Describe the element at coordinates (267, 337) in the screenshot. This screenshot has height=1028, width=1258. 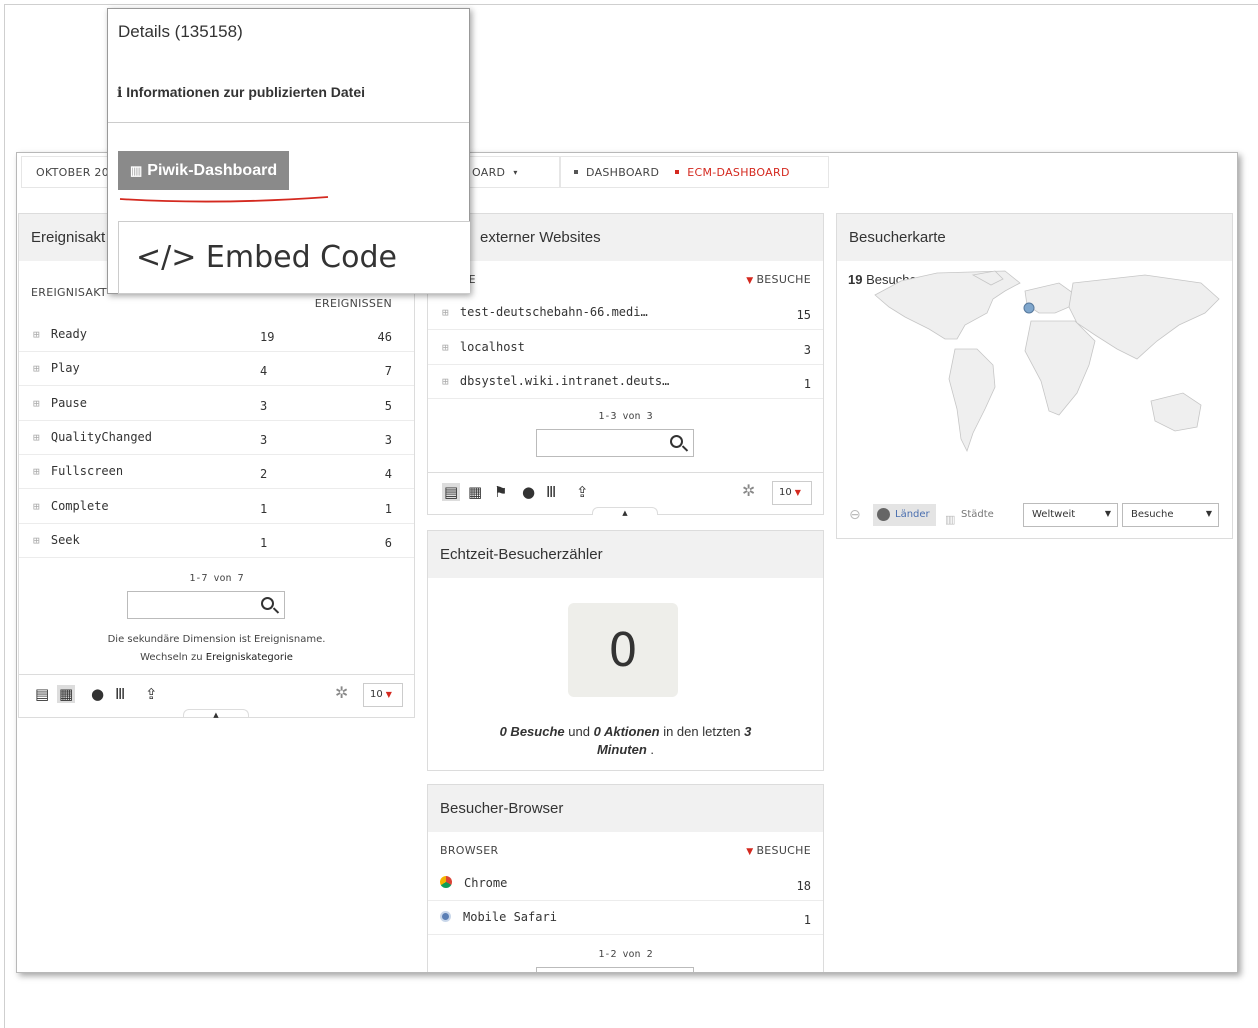
I see `unique-events-value: 19` at that location.